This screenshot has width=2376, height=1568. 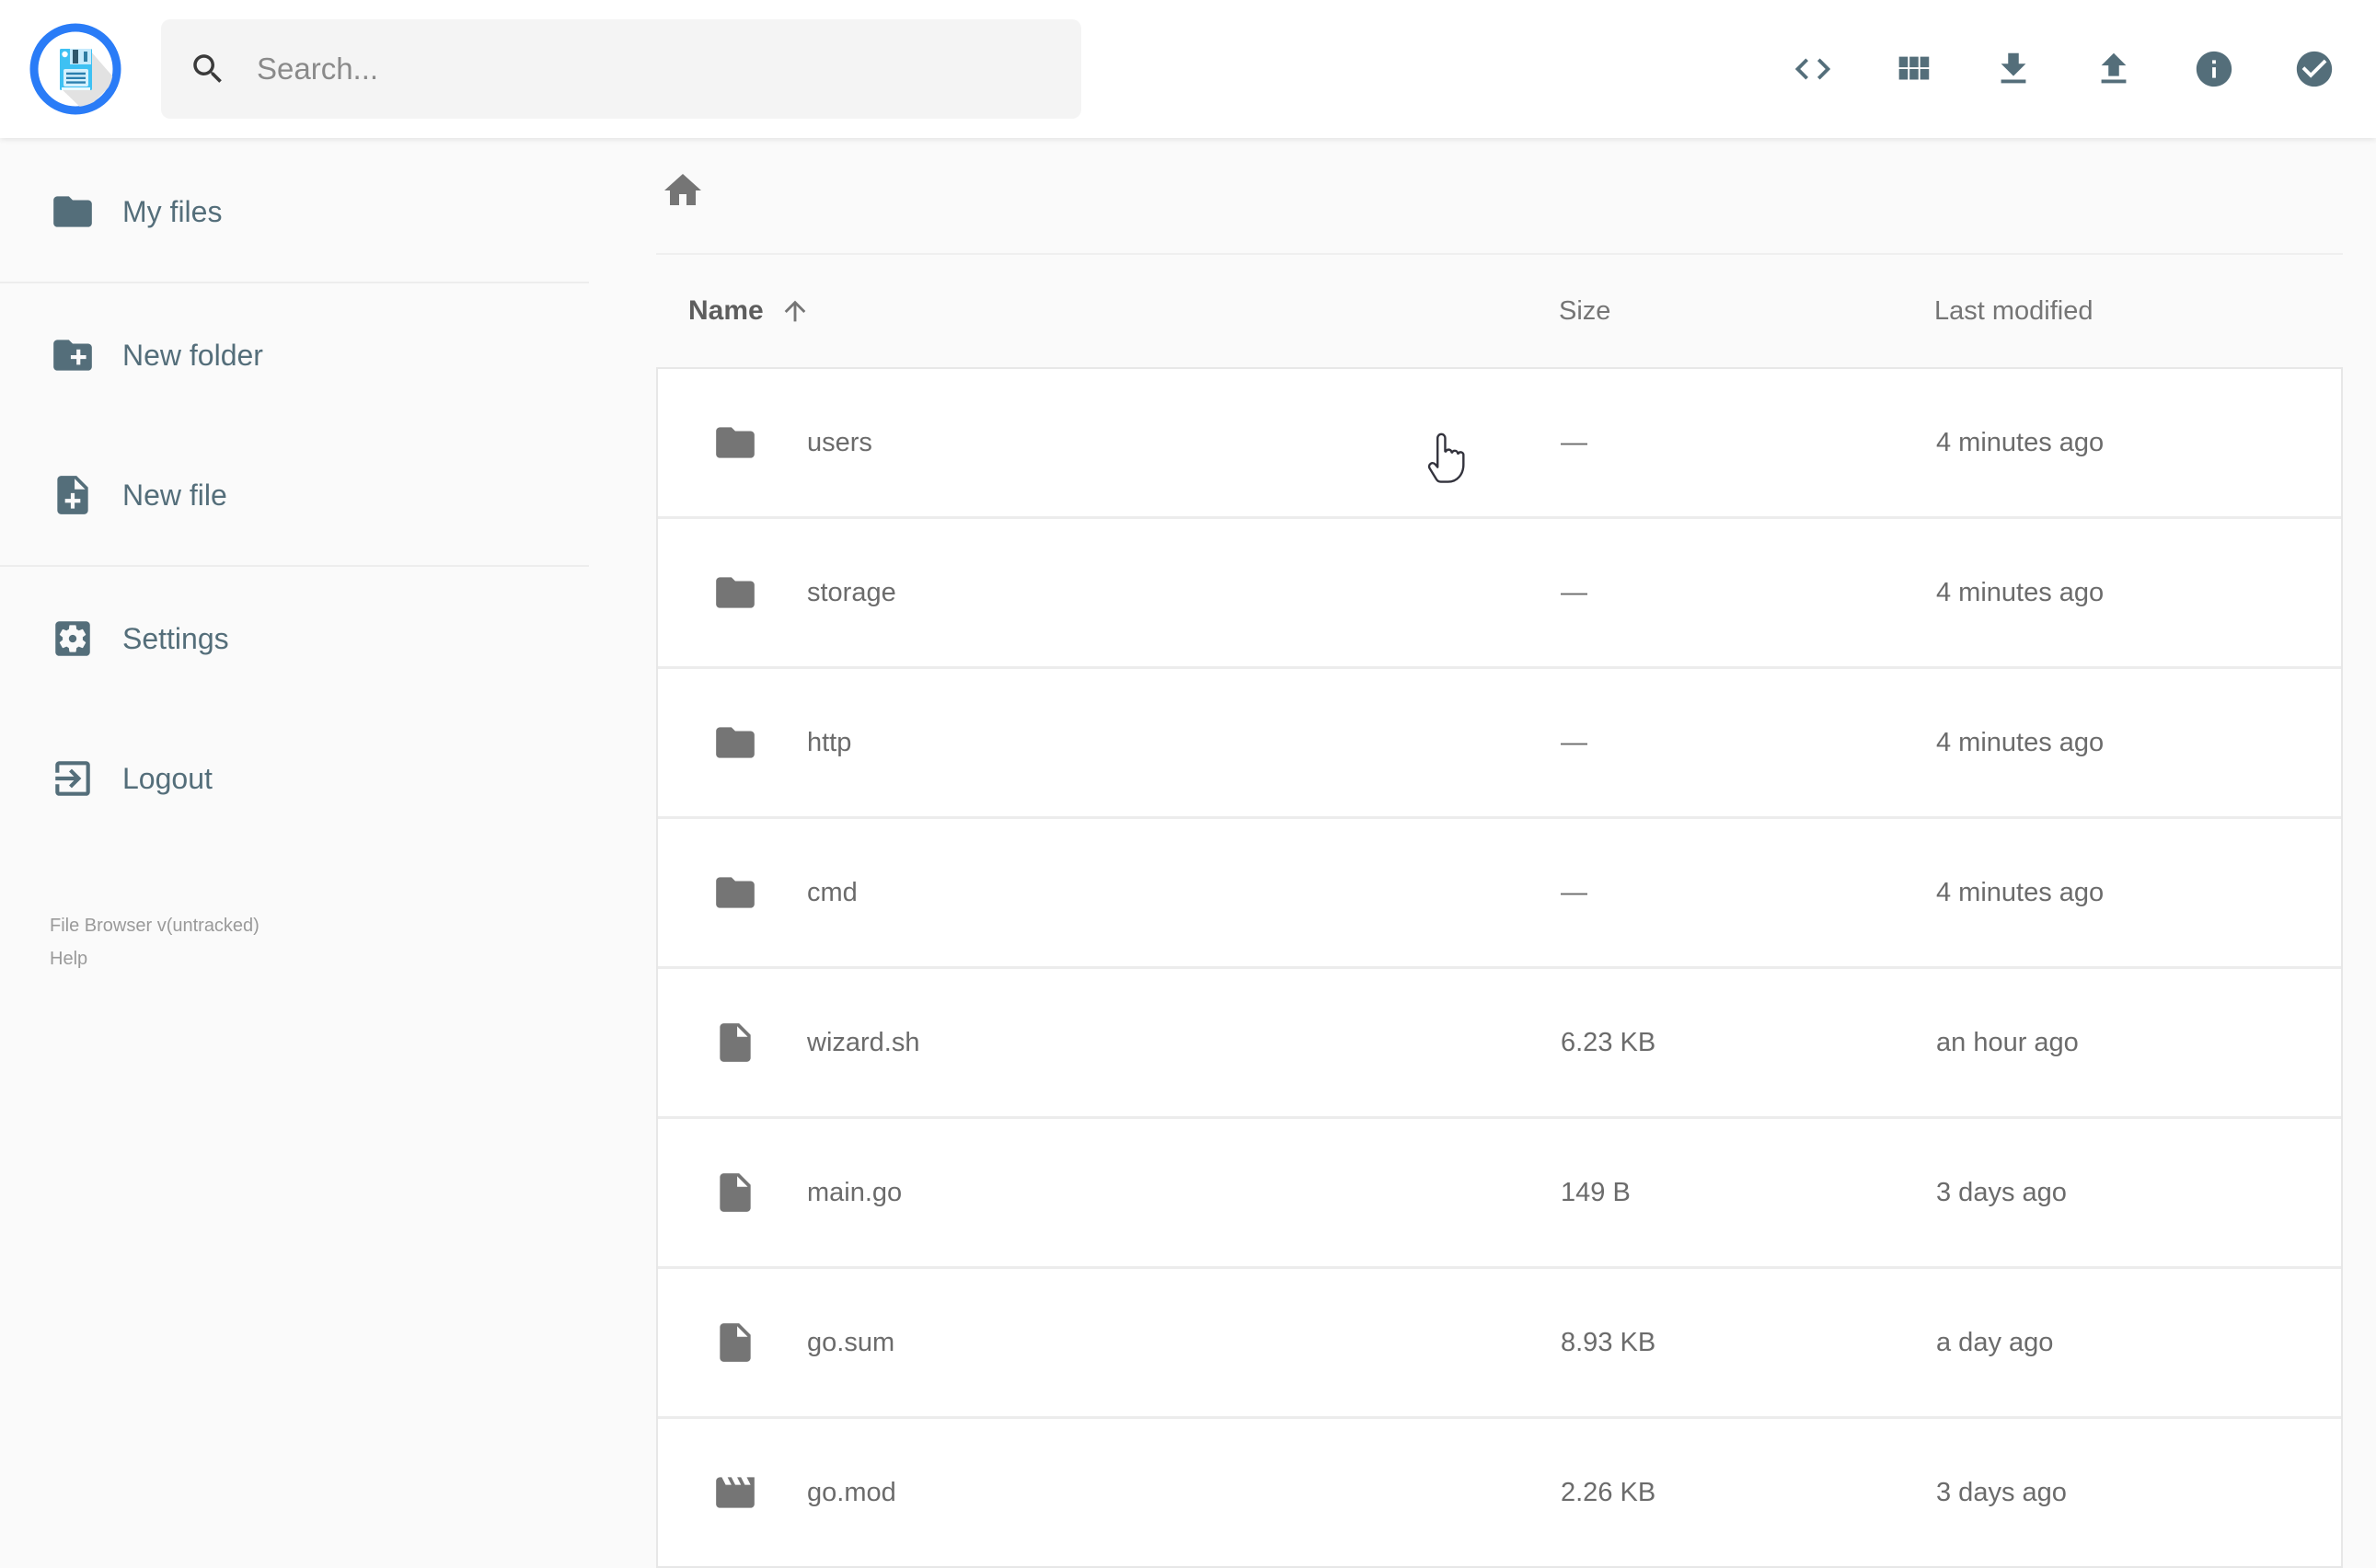 I want to click on sidebar-item-new-file: New file, so click(x=295, y=495).